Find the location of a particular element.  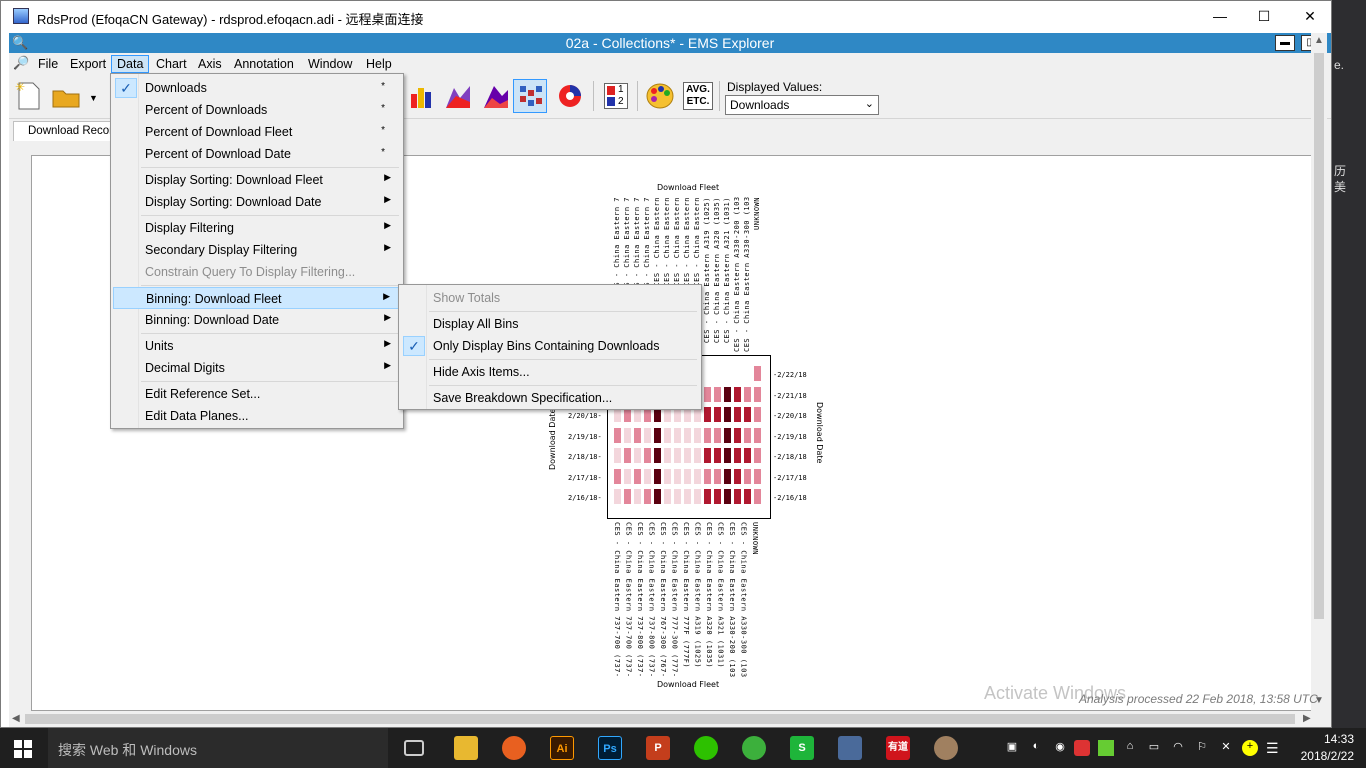

submenu-item-display-all-bins: Display All Bins is located at coordinates (550, 324).